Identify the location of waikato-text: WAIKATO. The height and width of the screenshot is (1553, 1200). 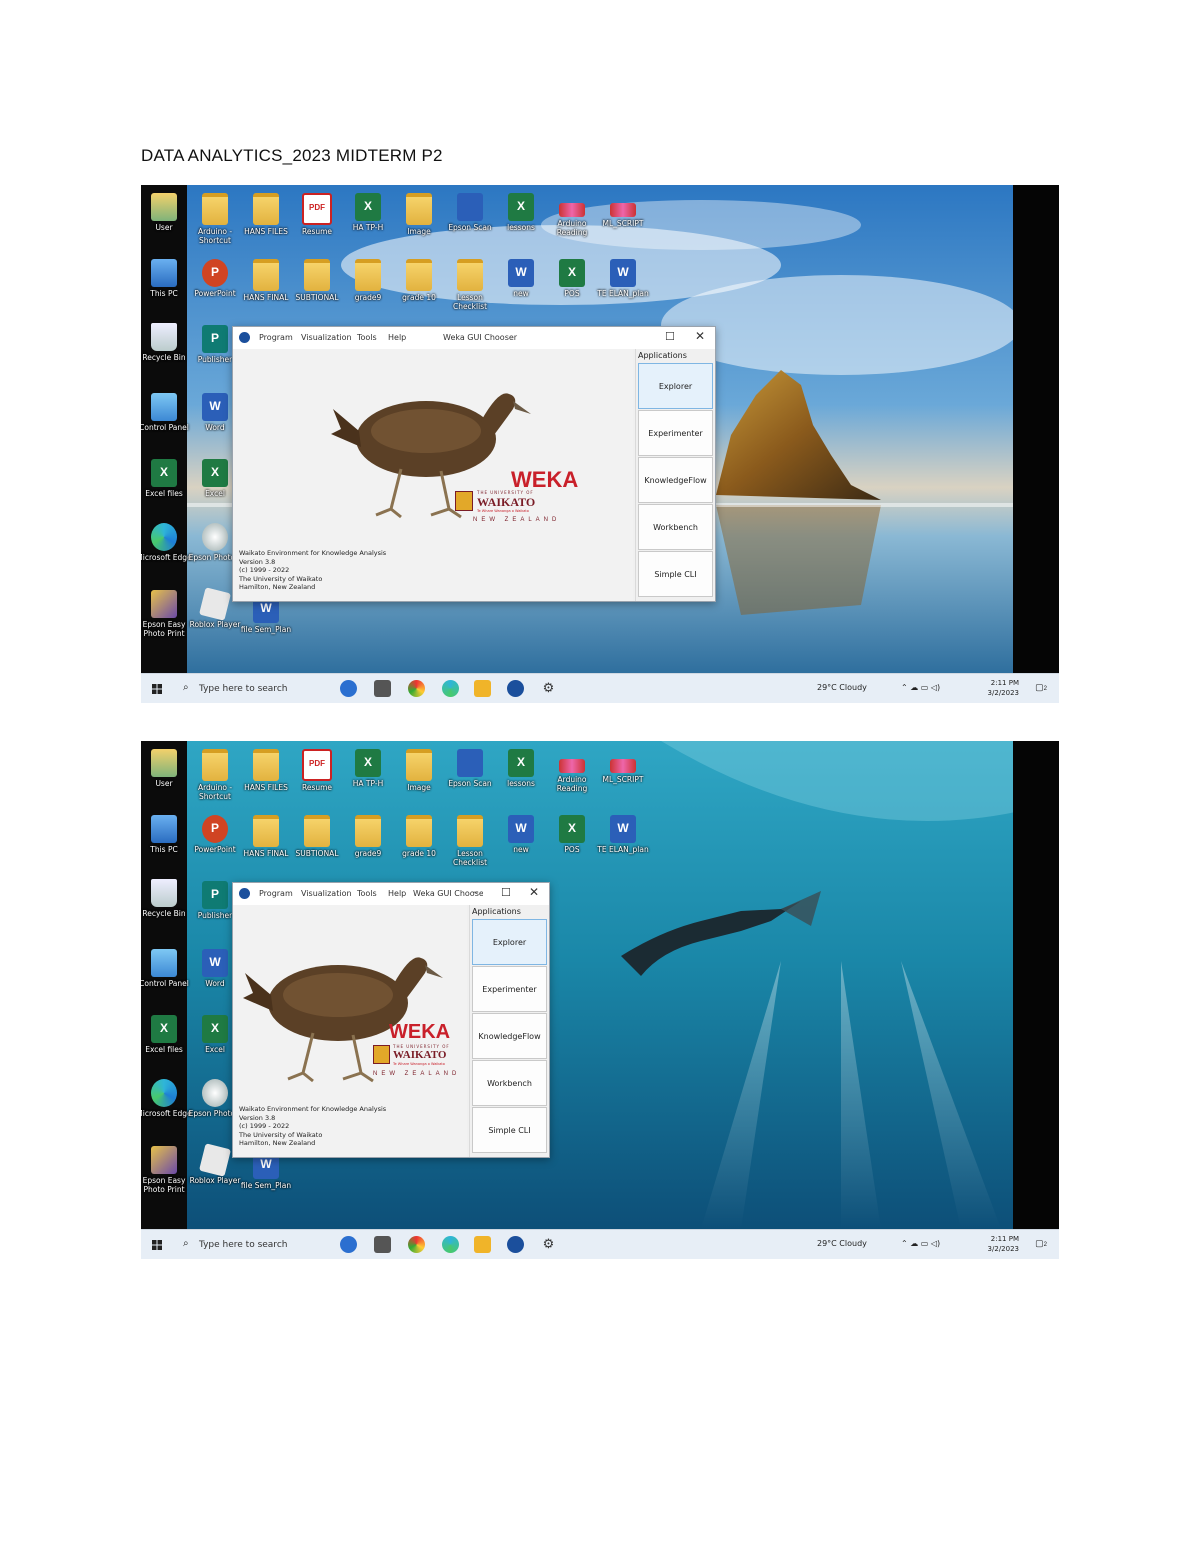
(420, 1055).